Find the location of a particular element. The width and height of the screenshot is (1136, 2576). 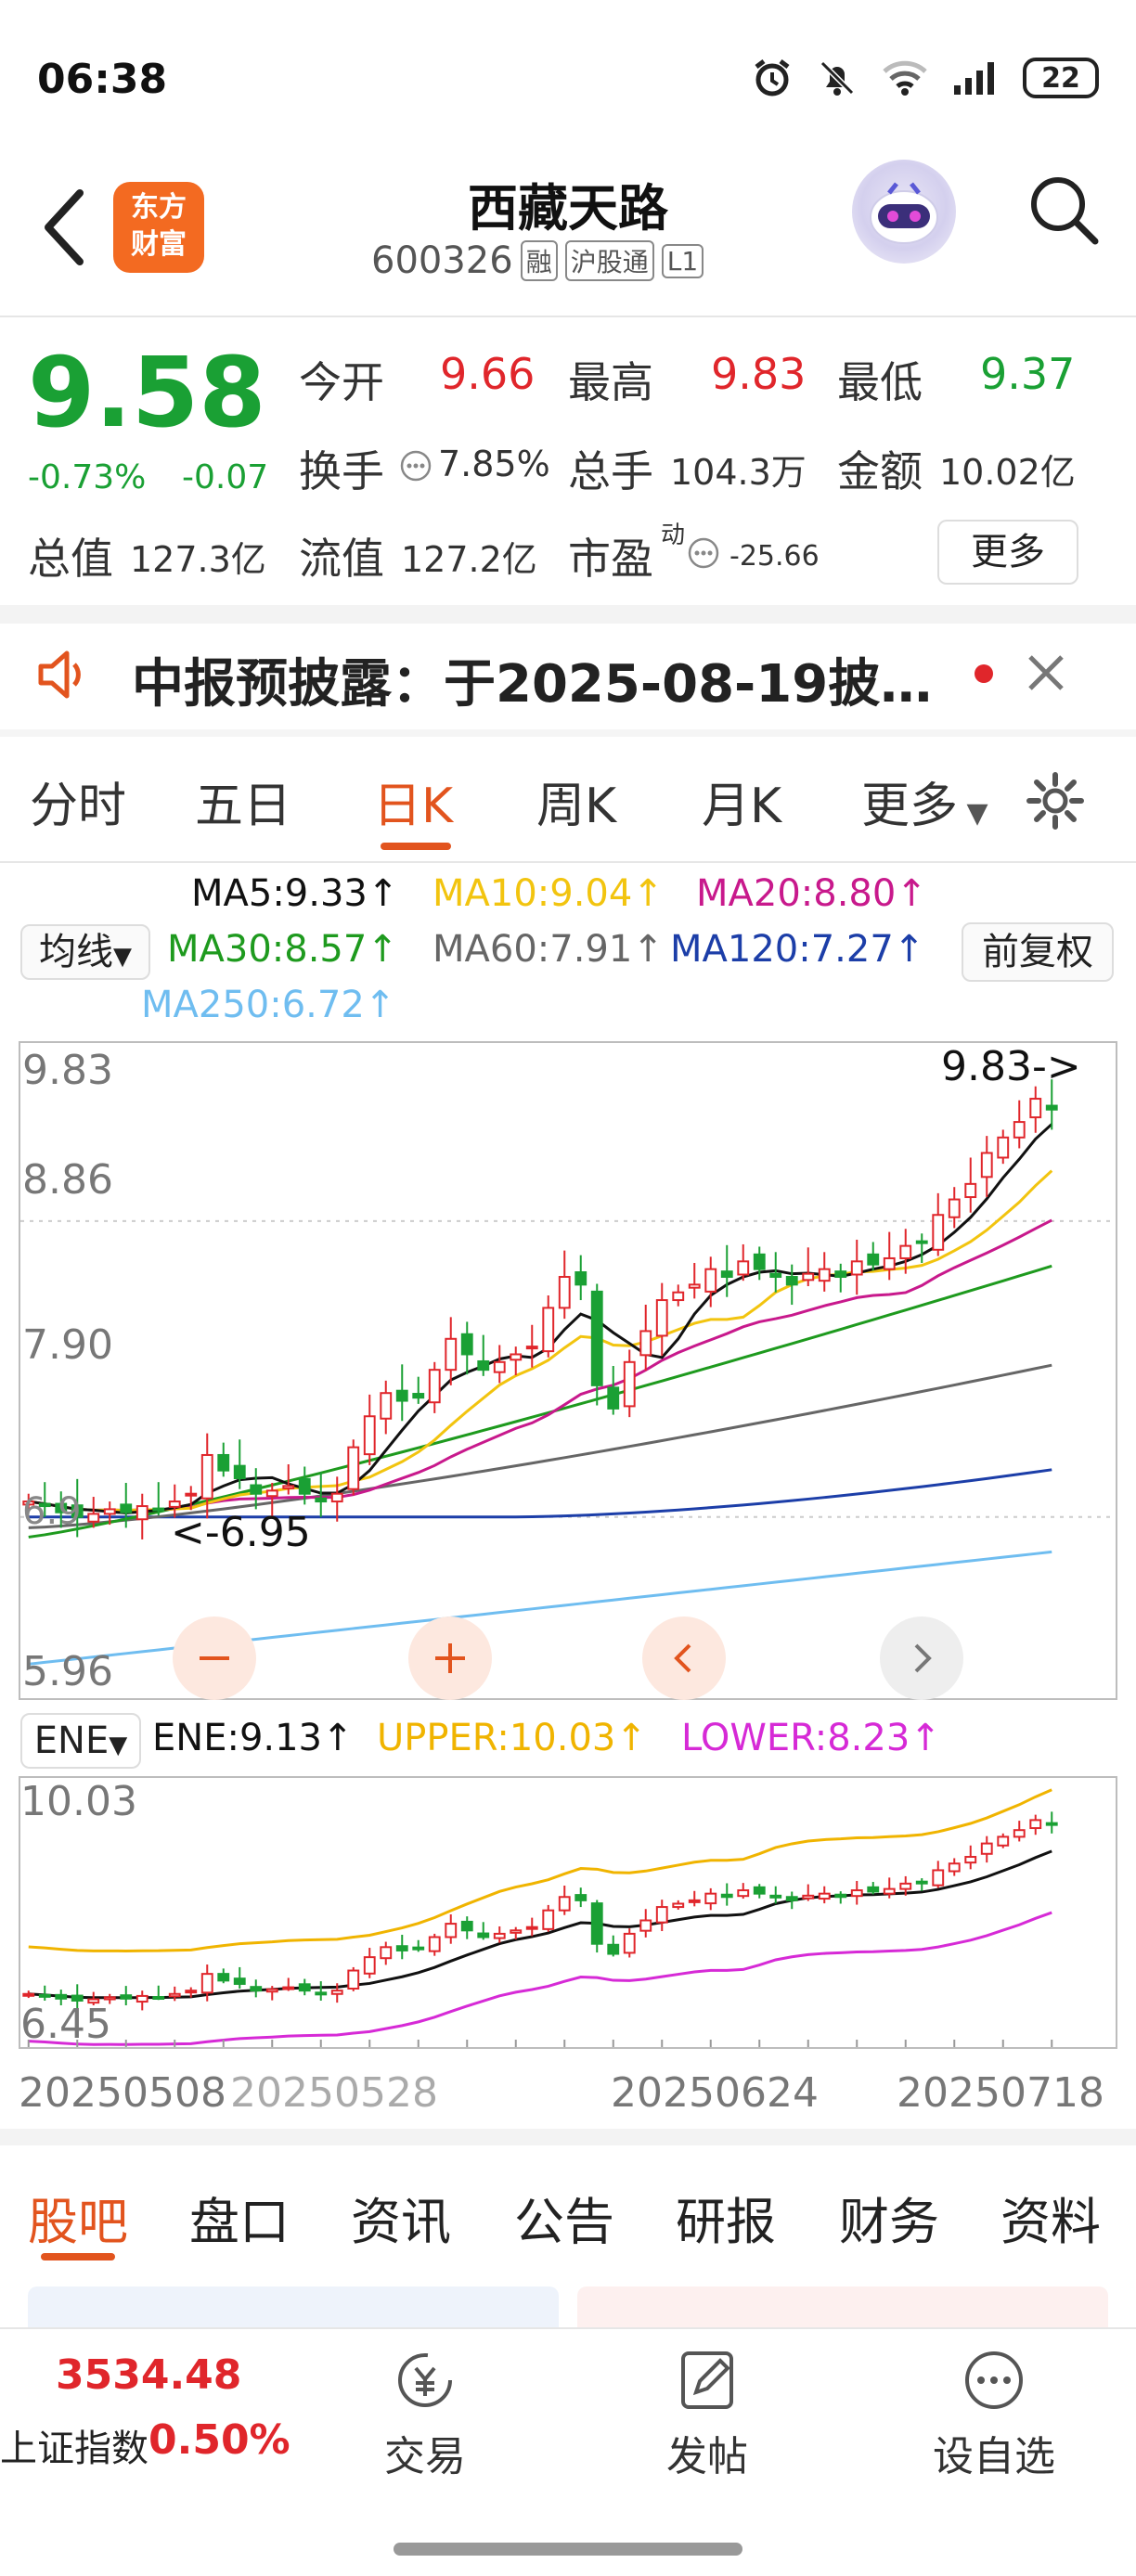

tab-finance: 财务 is located at coordinates (889, 2217).